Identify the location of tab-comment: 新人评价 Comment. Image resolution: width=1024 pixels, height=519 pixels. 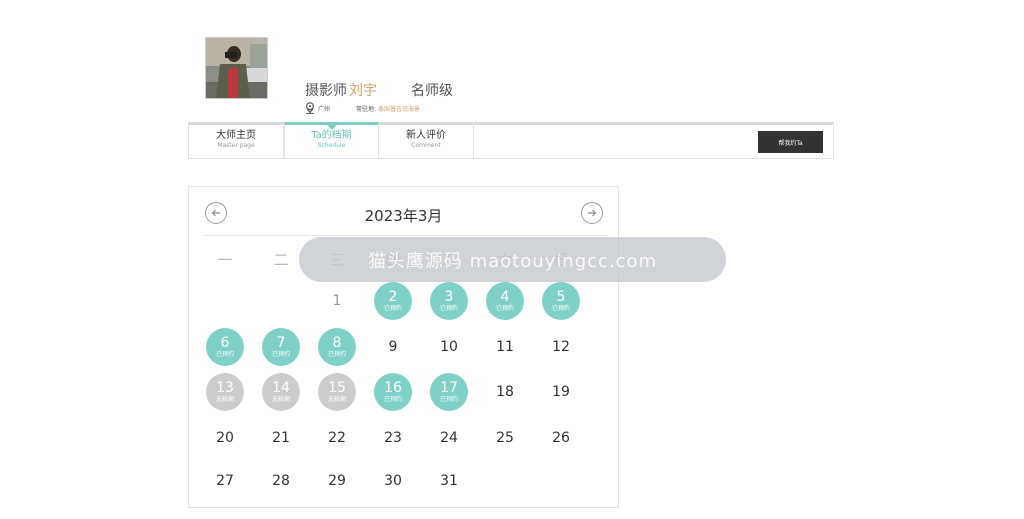
(426, 140).